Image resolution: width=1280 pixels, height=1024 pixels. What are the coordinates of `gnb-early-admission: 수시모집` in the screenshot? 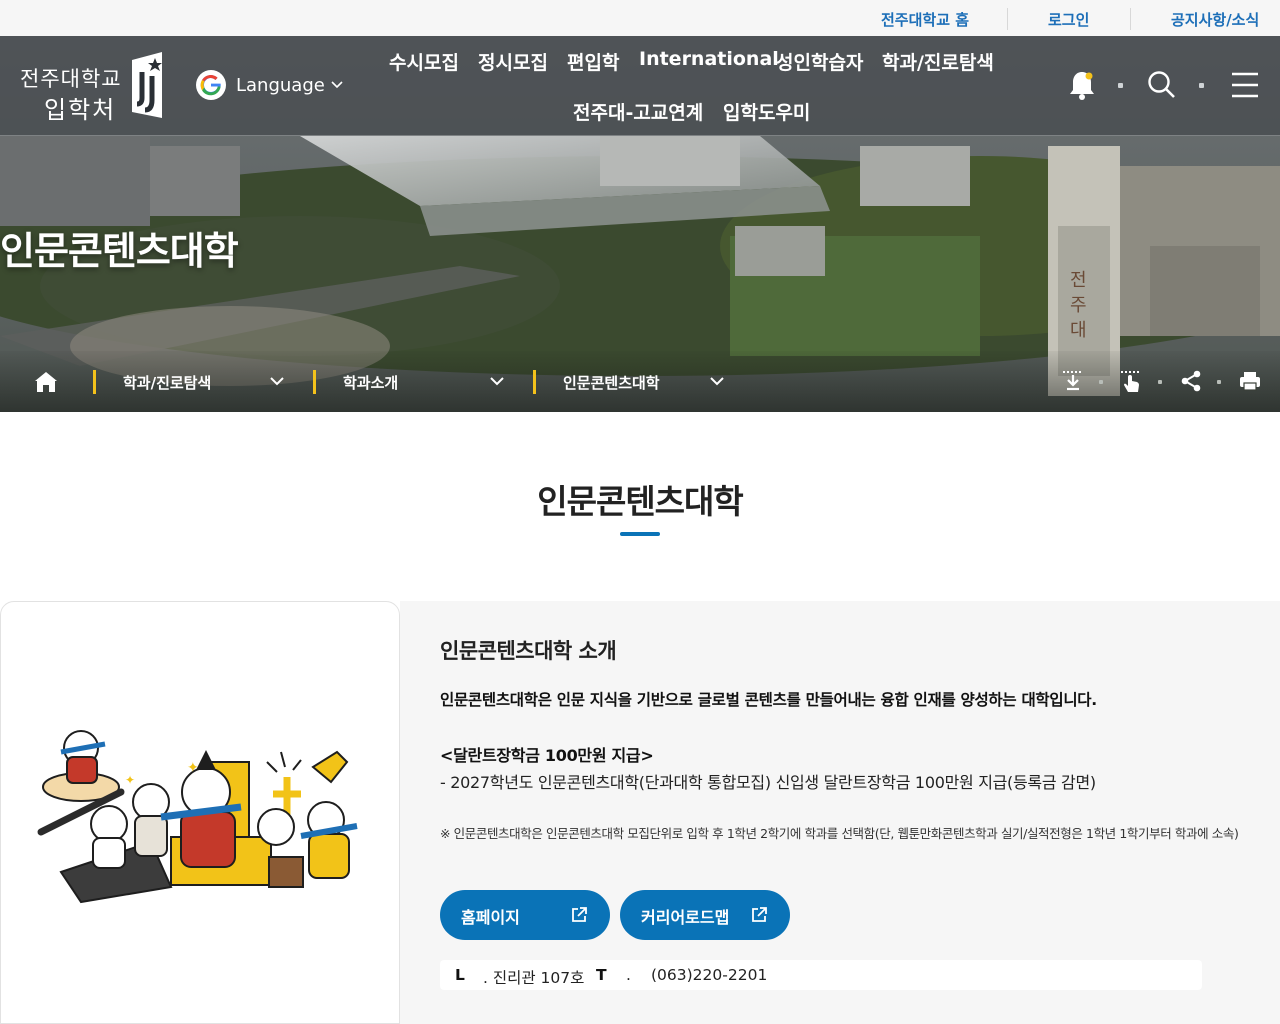 It's located at (424, 61).